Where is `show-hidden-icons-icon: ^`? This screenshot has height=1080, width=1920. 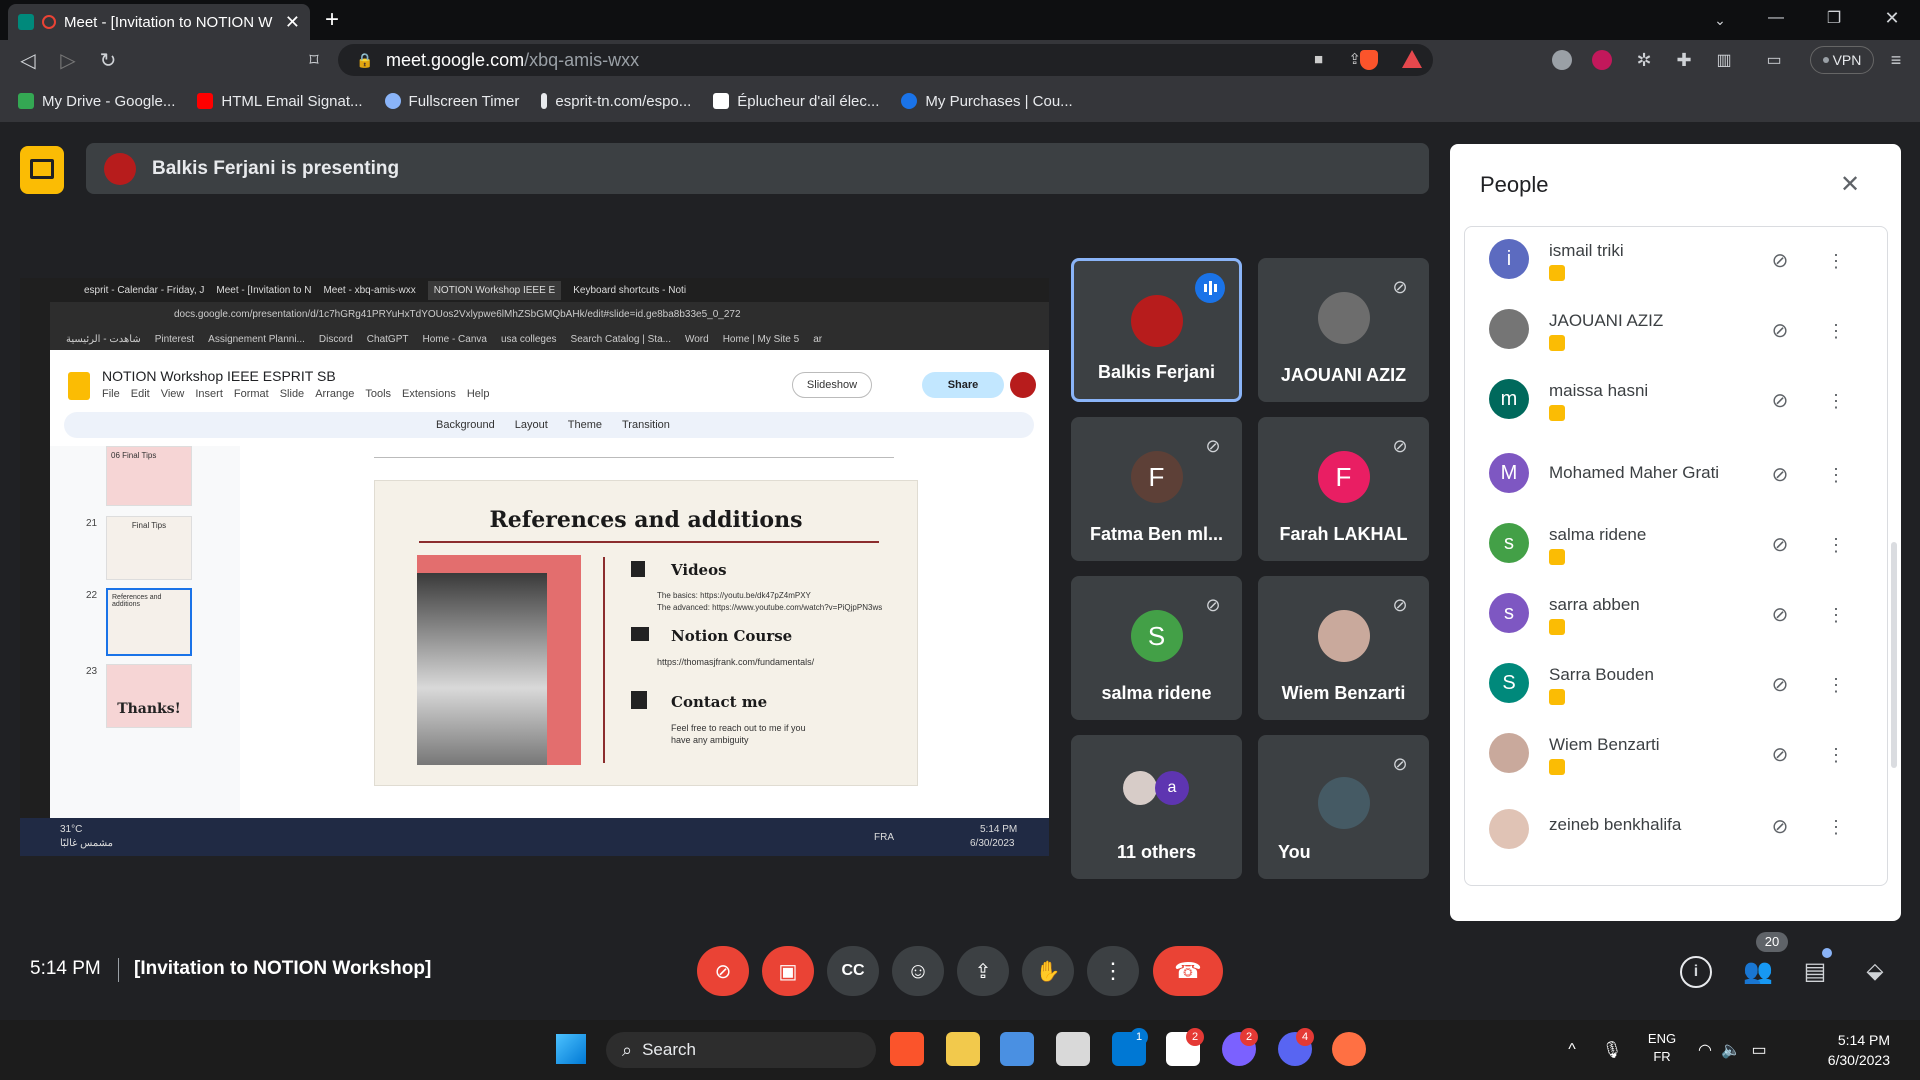 show-hidden-icons-icon: ^ is located at coordinates (1572, 1050).